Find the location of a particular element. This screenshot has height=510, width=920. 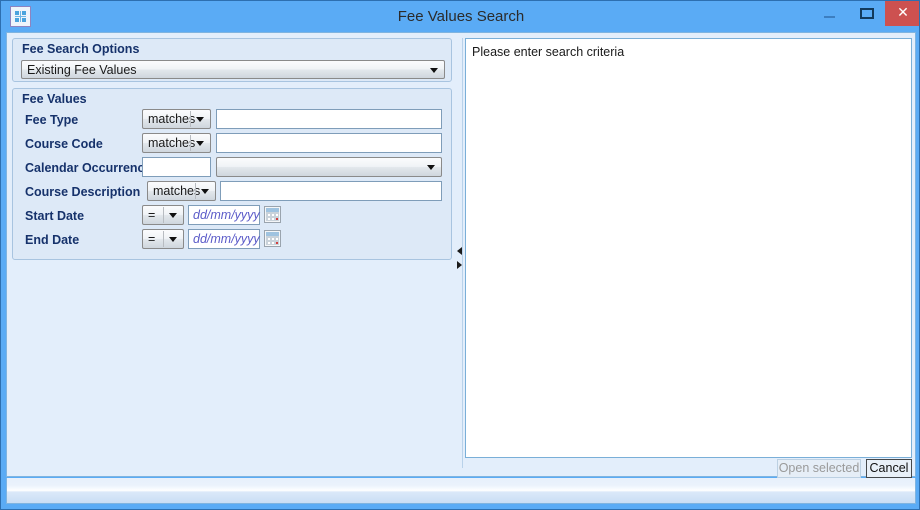

cancel-button: Cancel is located at coordinates (889, 468).